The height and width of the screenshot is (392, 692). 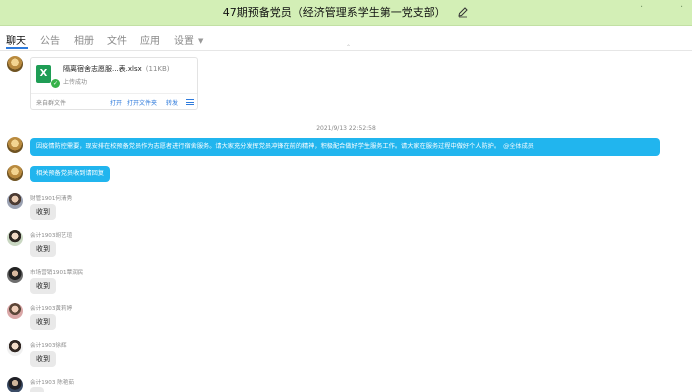 I want to click on tab-settings: 设置 ▼, so click(x=188, y=39).